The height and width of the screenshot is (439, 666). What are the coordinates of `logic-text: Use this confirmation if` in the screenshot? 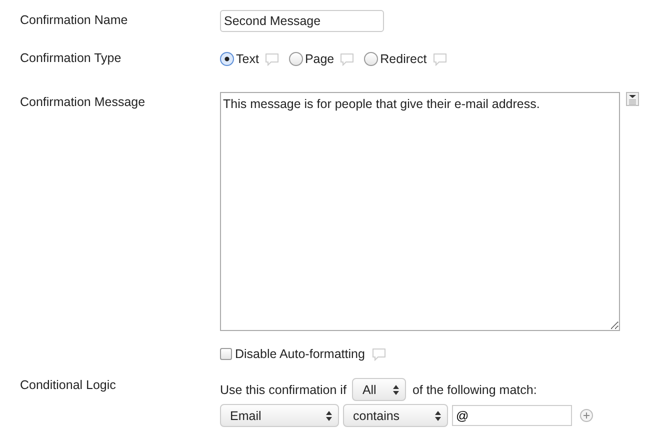 It's located at (283, 389).